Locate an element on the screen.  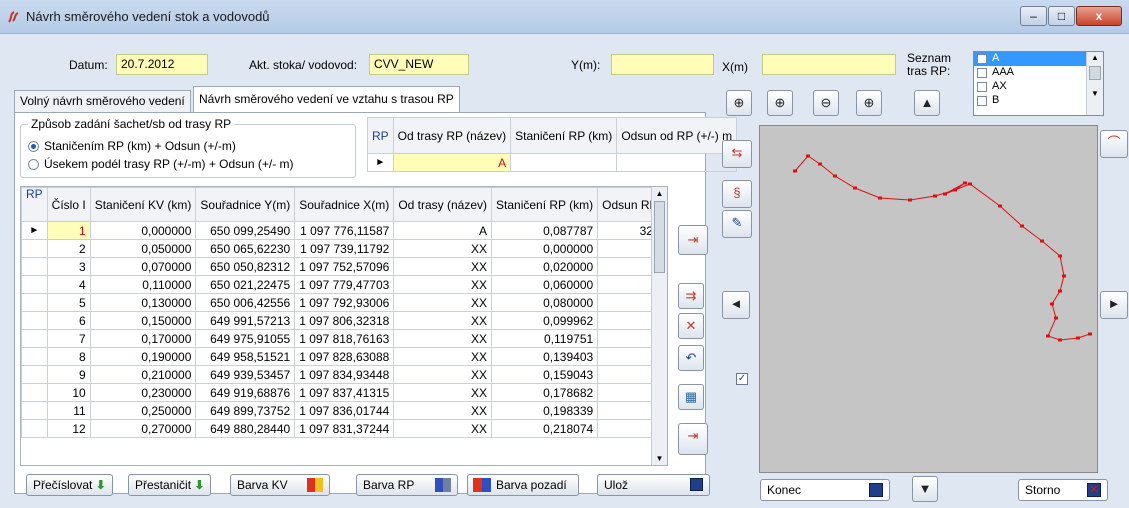
route-list-scrollbar: ▲ ▼ is located at coordinates (1094, 83).